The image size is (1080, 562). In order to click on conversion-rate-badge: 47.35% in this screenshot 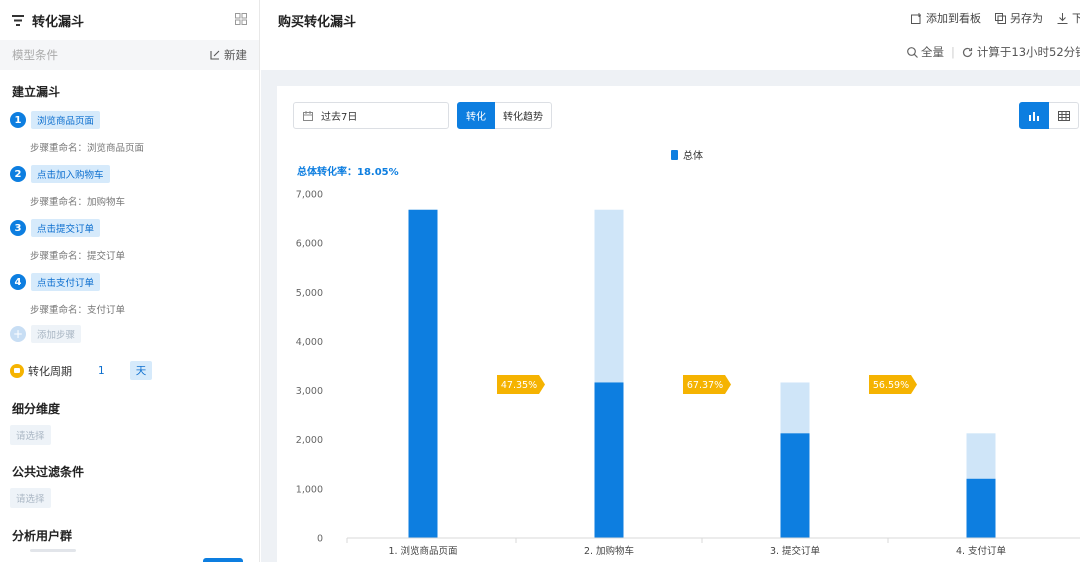, I will do `click(521, 384)`.